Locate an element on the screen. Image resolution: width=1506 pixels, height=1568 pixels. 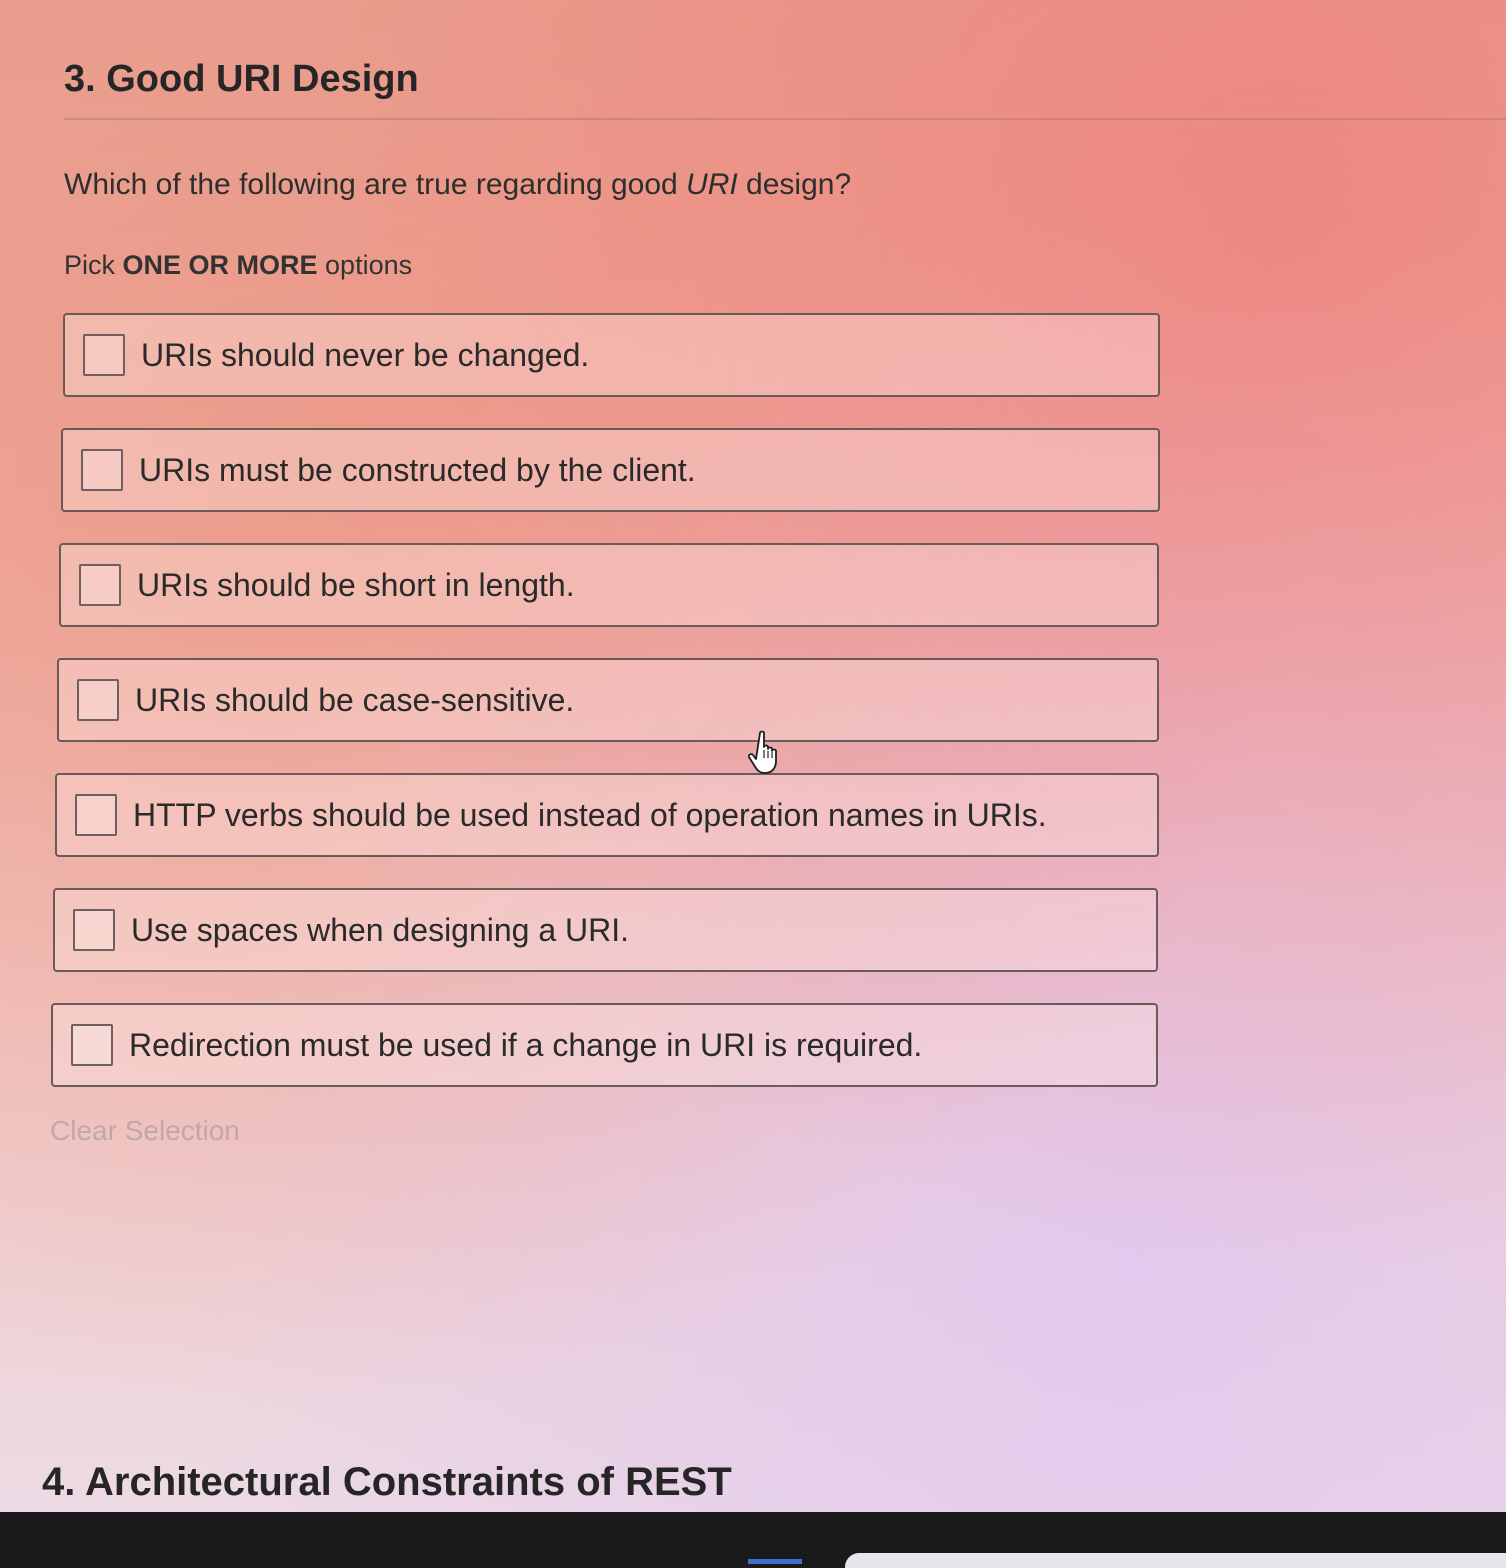
option-label: Use spaces when designing a URI. is located at coordinates (380, 929).